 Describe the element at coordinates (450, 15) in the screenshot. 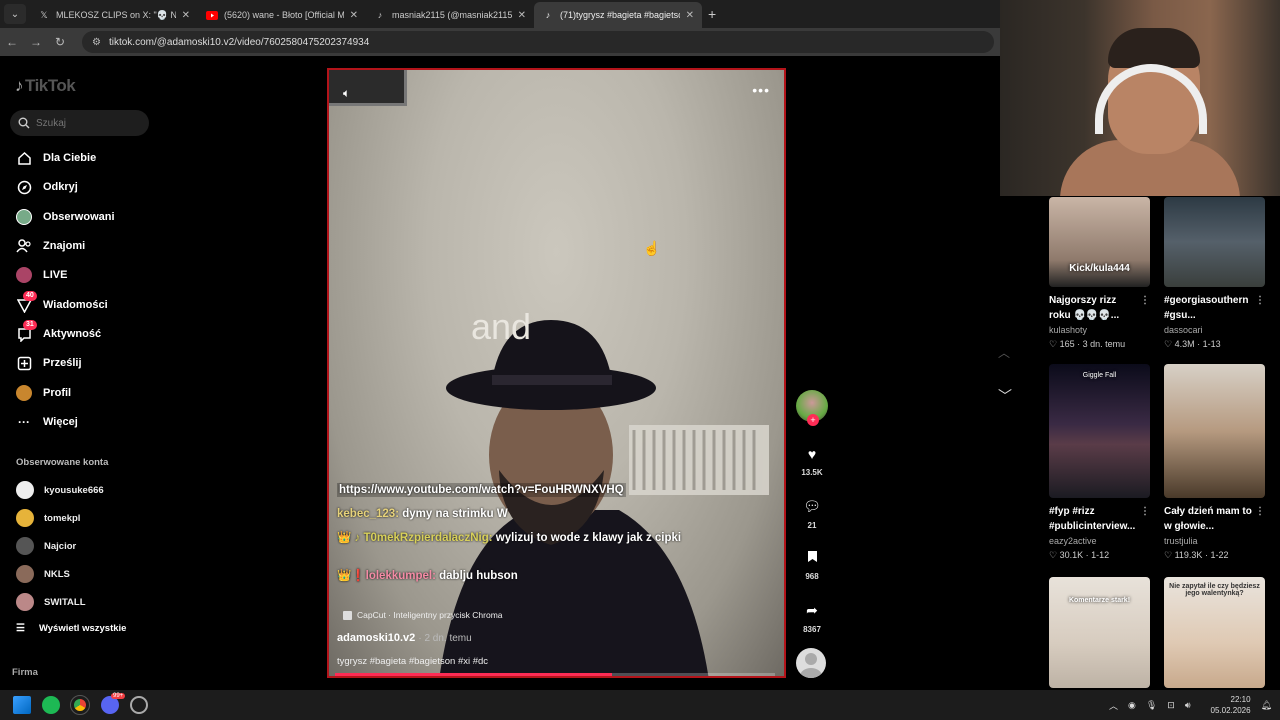

I see `tab-3: ♪ masniak2115 (@masniak2115) ... ✕` at that location.